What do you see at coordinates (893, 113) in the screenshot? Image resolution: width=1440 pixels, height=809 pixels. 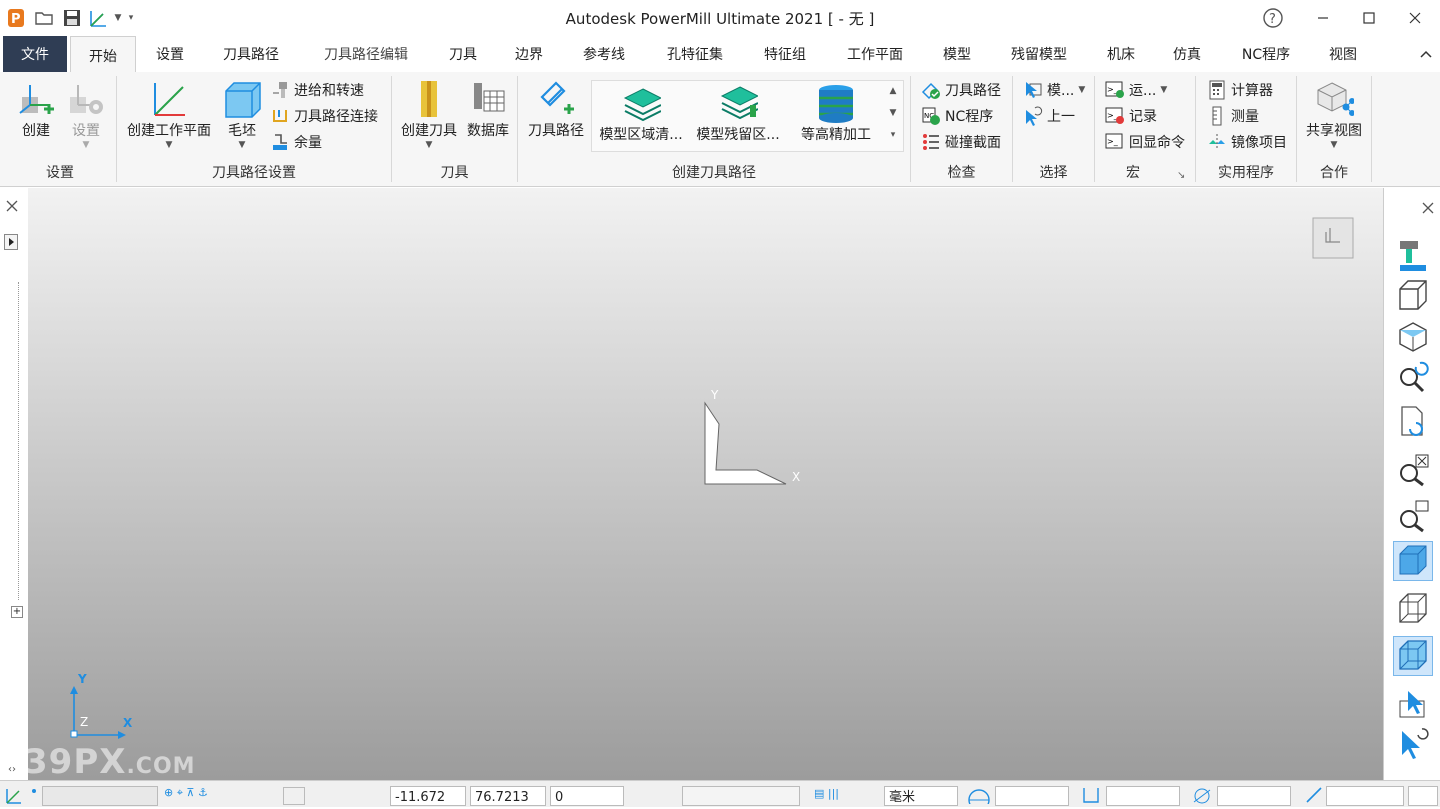 I see `gallery-scroll-down: ▼` at bounding box center [893, 113].